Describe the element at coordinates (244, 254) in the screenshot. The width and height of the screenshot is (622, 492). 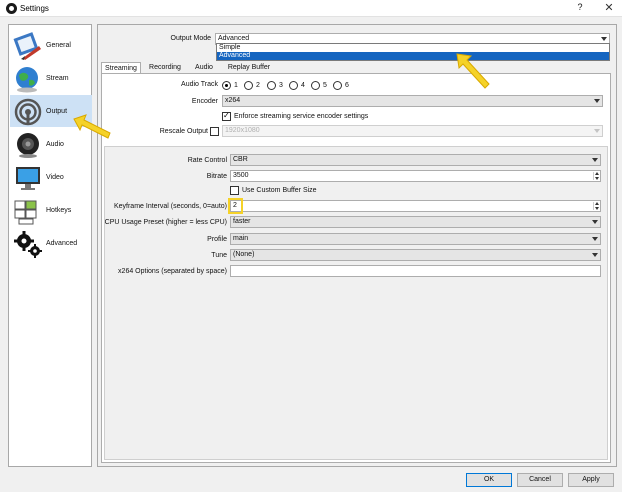
I see `tune-value: (None)` at that location.